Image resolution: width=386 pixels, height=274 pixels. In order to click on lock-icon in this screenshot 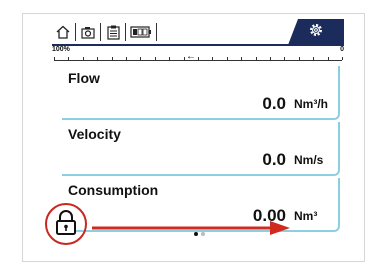, I will do `click(66, 223)`.